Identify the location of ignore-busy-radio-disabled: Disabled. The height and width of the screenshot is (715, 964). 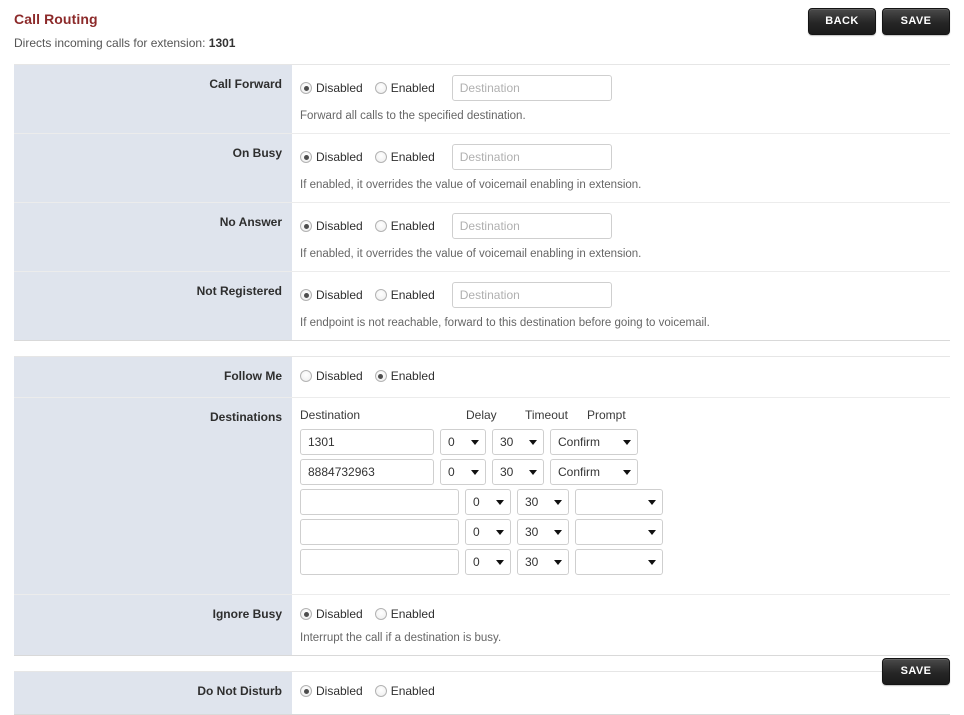
(331, 614).